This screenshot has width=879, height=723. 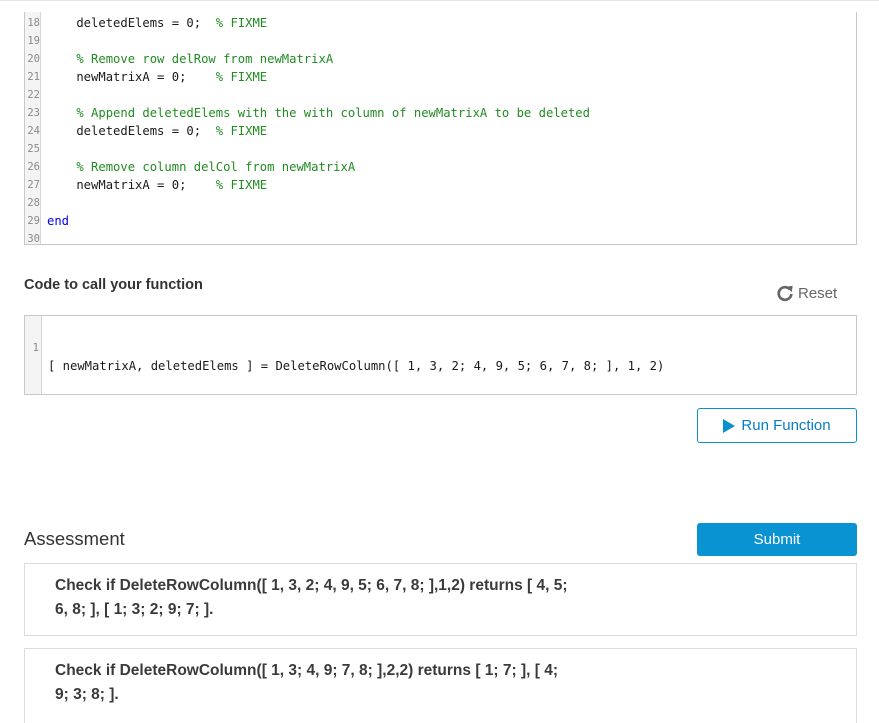 I want to click on run-function-button: Run Function, so click(x=777, y=425).